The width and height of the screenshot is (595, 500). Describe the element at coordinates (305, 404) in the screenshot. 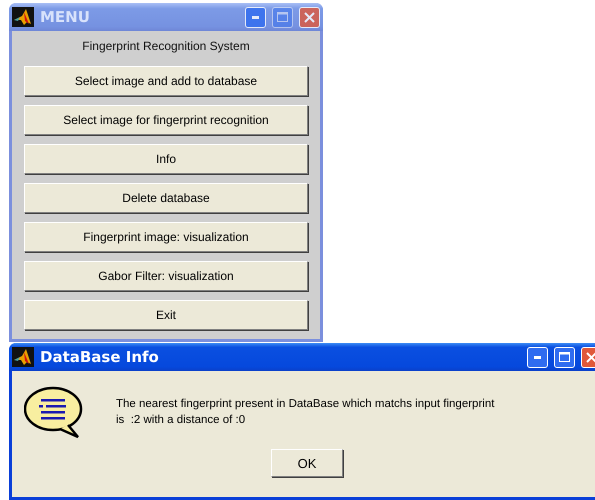

I see `message-text: The nearest fingerprint present in DataBase which matchs input fingerprint` at that location.